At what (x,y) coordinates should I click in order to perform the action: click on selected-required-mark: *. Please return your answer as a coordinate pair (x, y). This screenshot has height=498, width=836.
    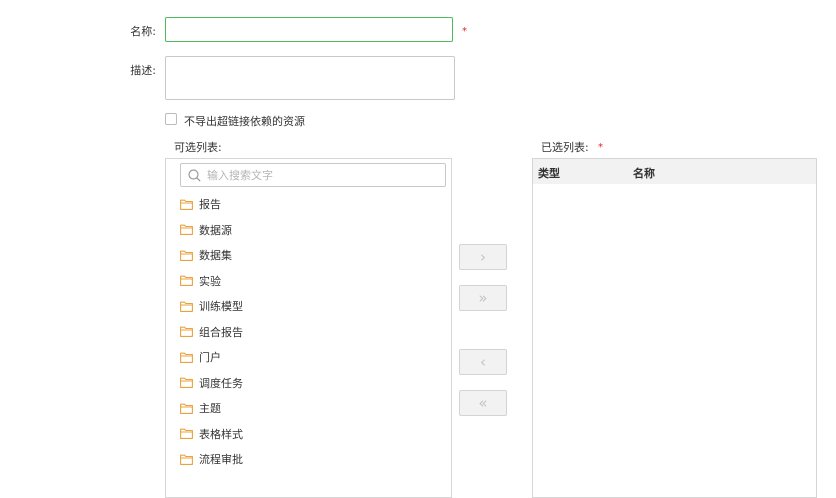
    Looking at the image, I should click on (600, 147).